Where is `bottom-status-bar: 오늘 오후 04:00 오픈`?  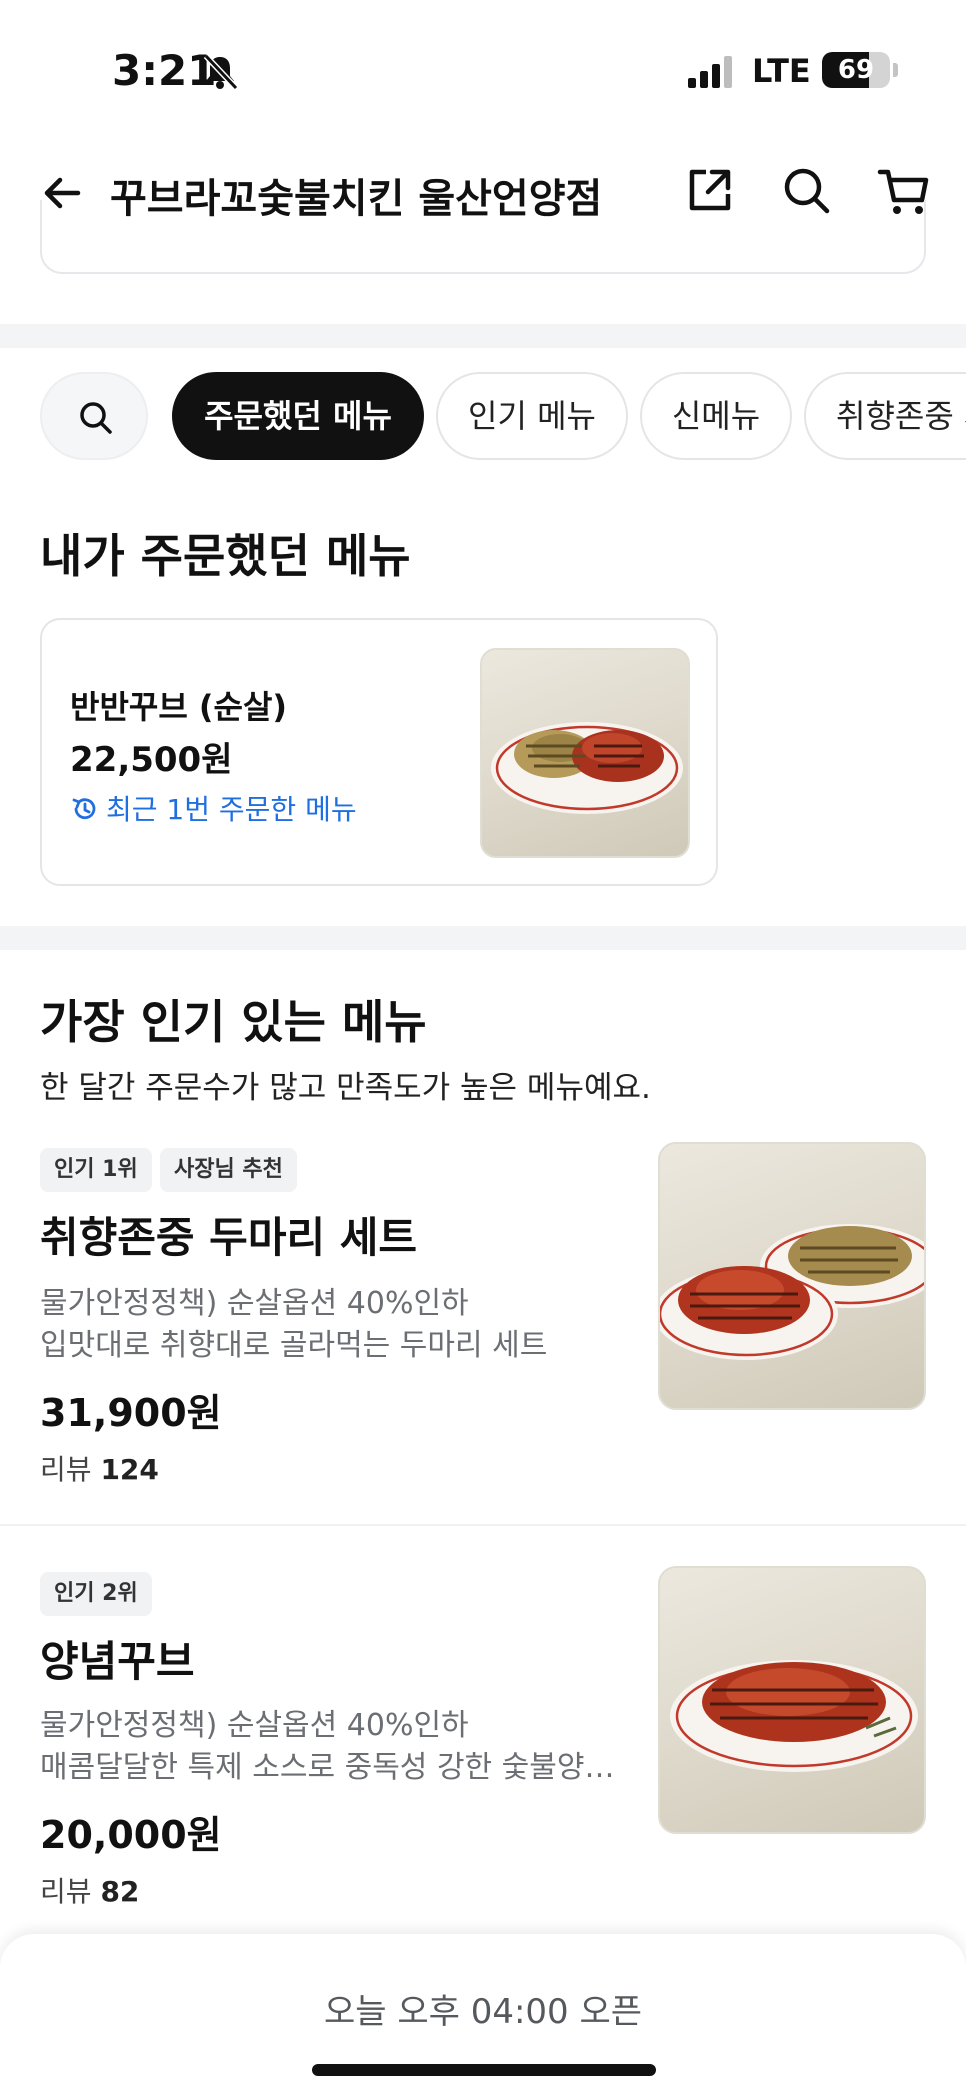 bottom-status-bar: 오늘 오후 04:00 오픈 is located at coordinates (483, 2014).